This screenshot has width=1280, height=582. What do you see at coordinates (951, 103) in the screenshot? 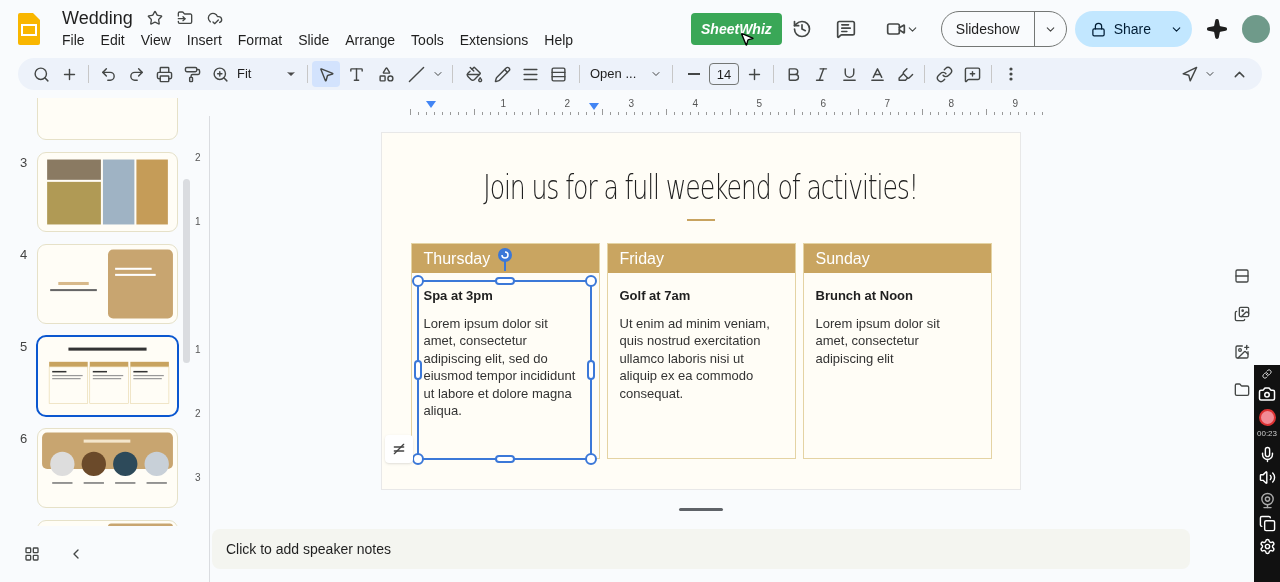
I see `ruler-label: 8` at bounding box center [951, 103].